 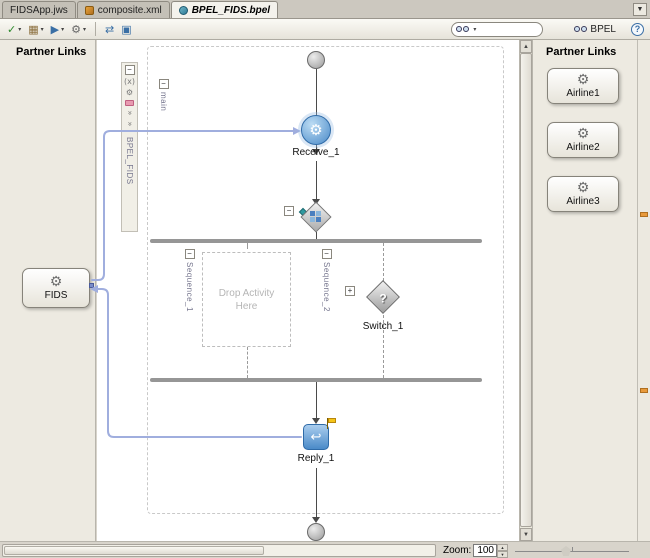 What do you see at coordinates (583, 93) in the screenshot?
I see `partner-link-label: Airline1` at bounding box center [583, 93].